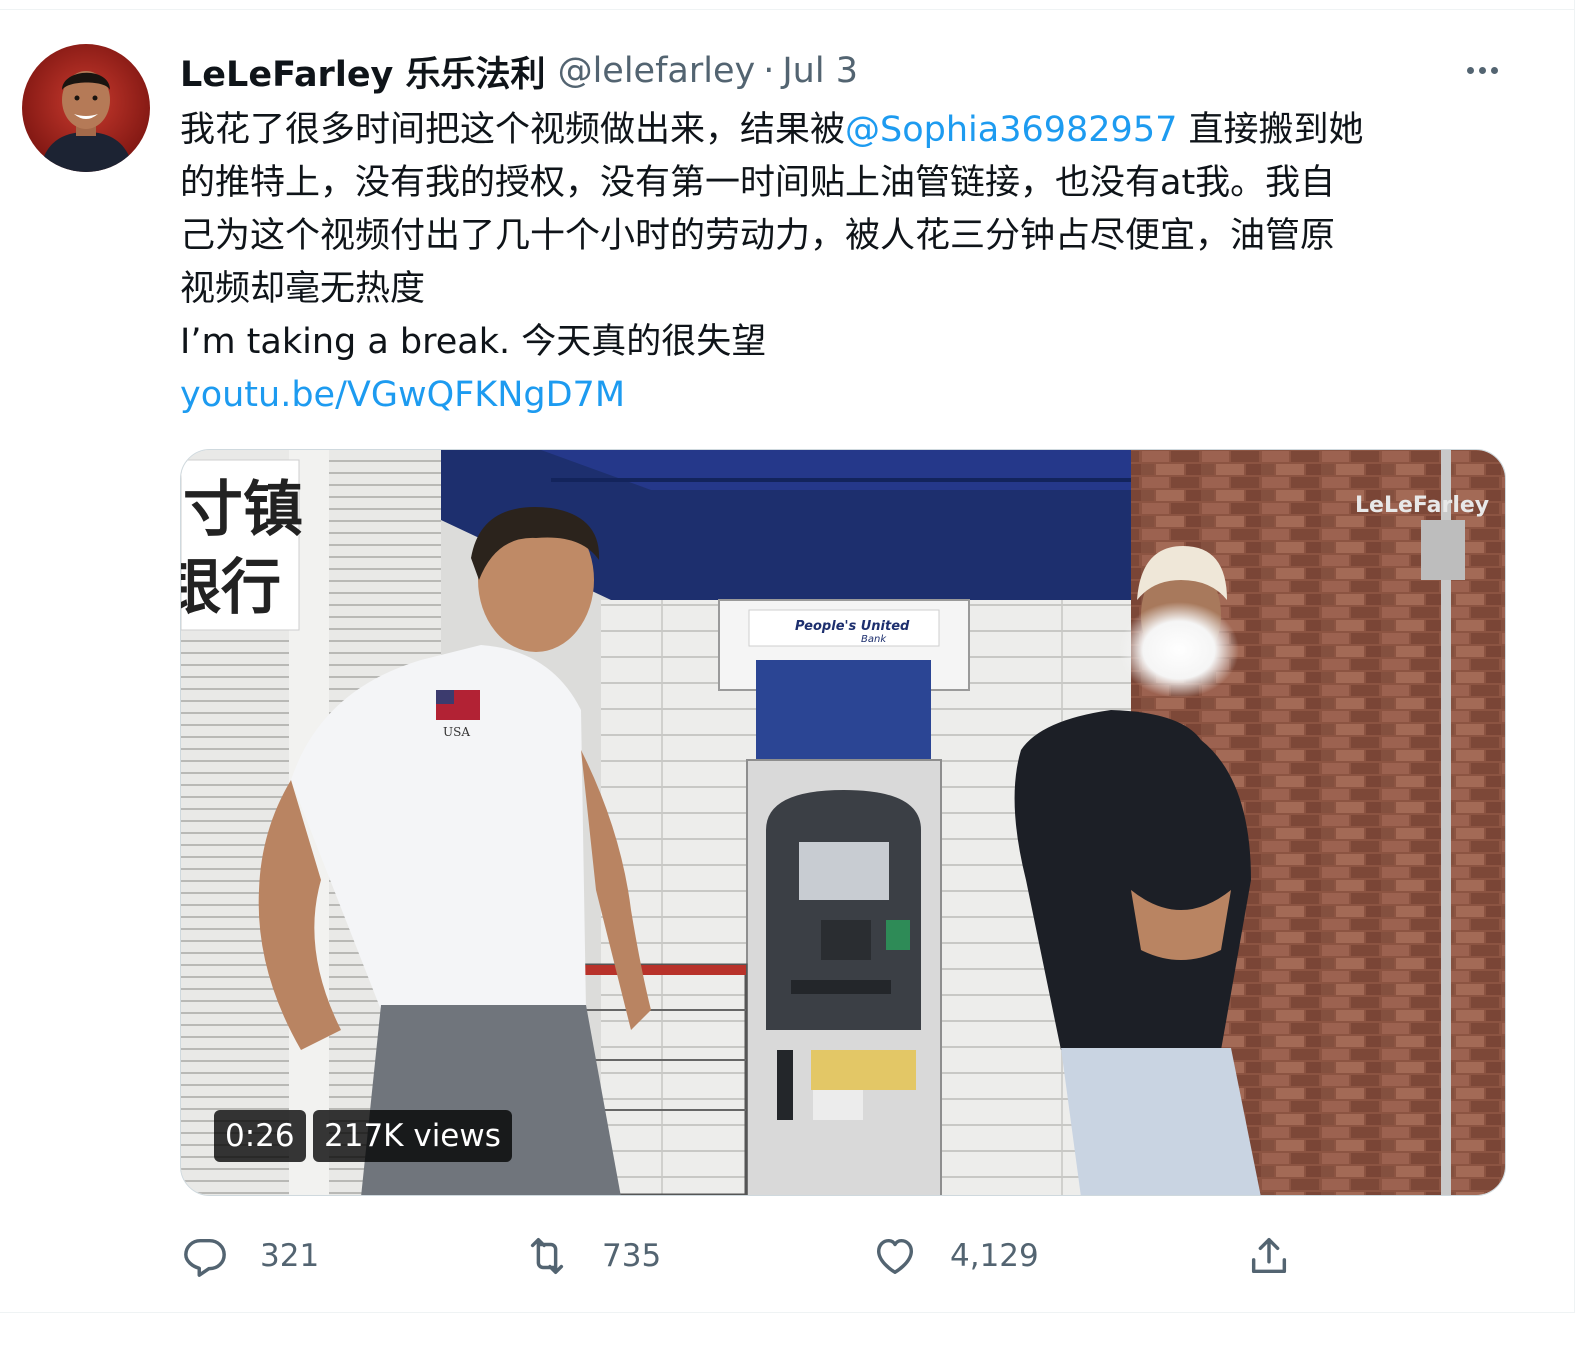  What do you see at coordinates (787, 5) in the screenshot?
I see `top-divider` at bounding box center [787, 5].